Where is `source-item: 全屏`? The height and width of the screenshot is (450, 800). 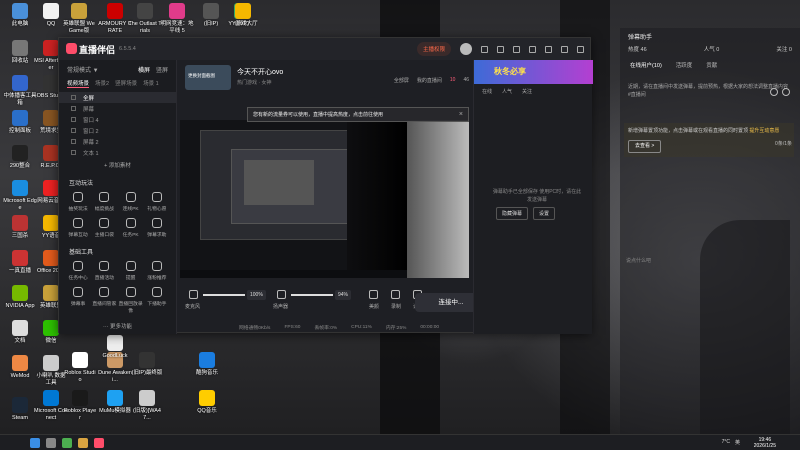 source-item: 全屏 is located at coordinates (117, 97).